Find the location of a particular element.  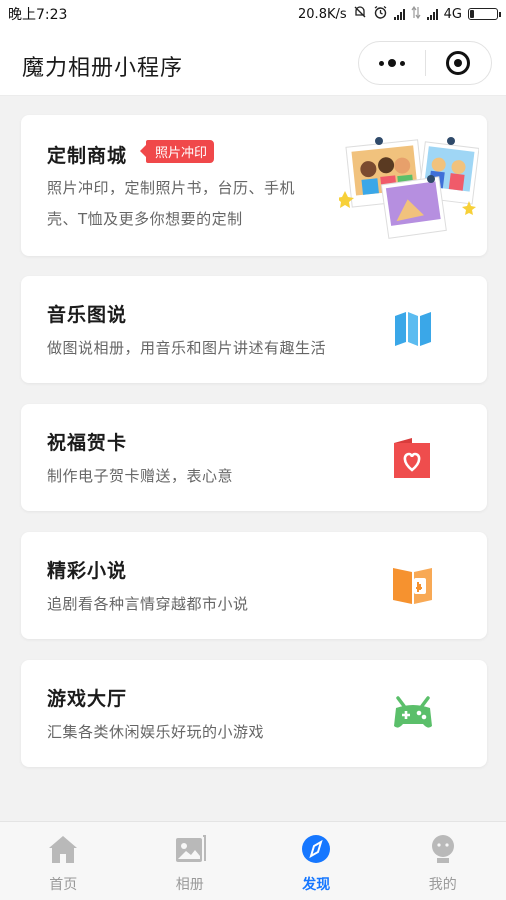

alarm-icon is located at coordinates (380, 14).